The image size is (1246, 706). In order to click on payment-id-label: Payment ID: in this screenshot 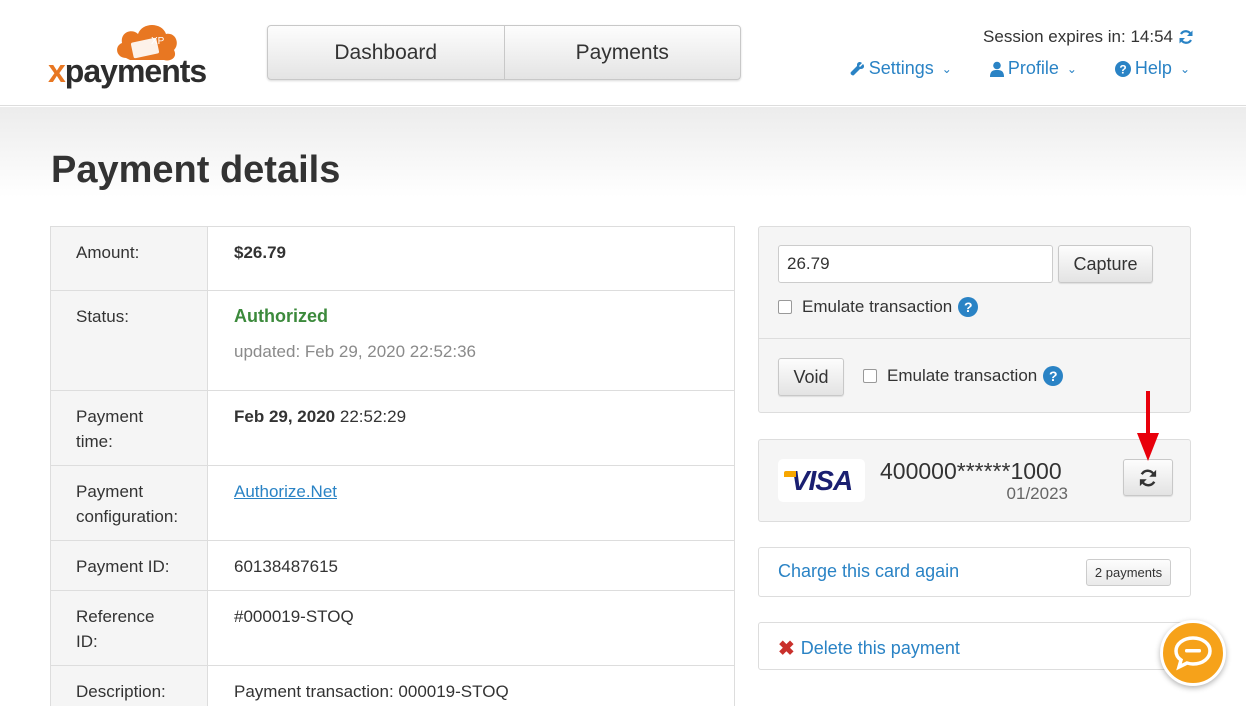, I will do `click(129, 565)`.